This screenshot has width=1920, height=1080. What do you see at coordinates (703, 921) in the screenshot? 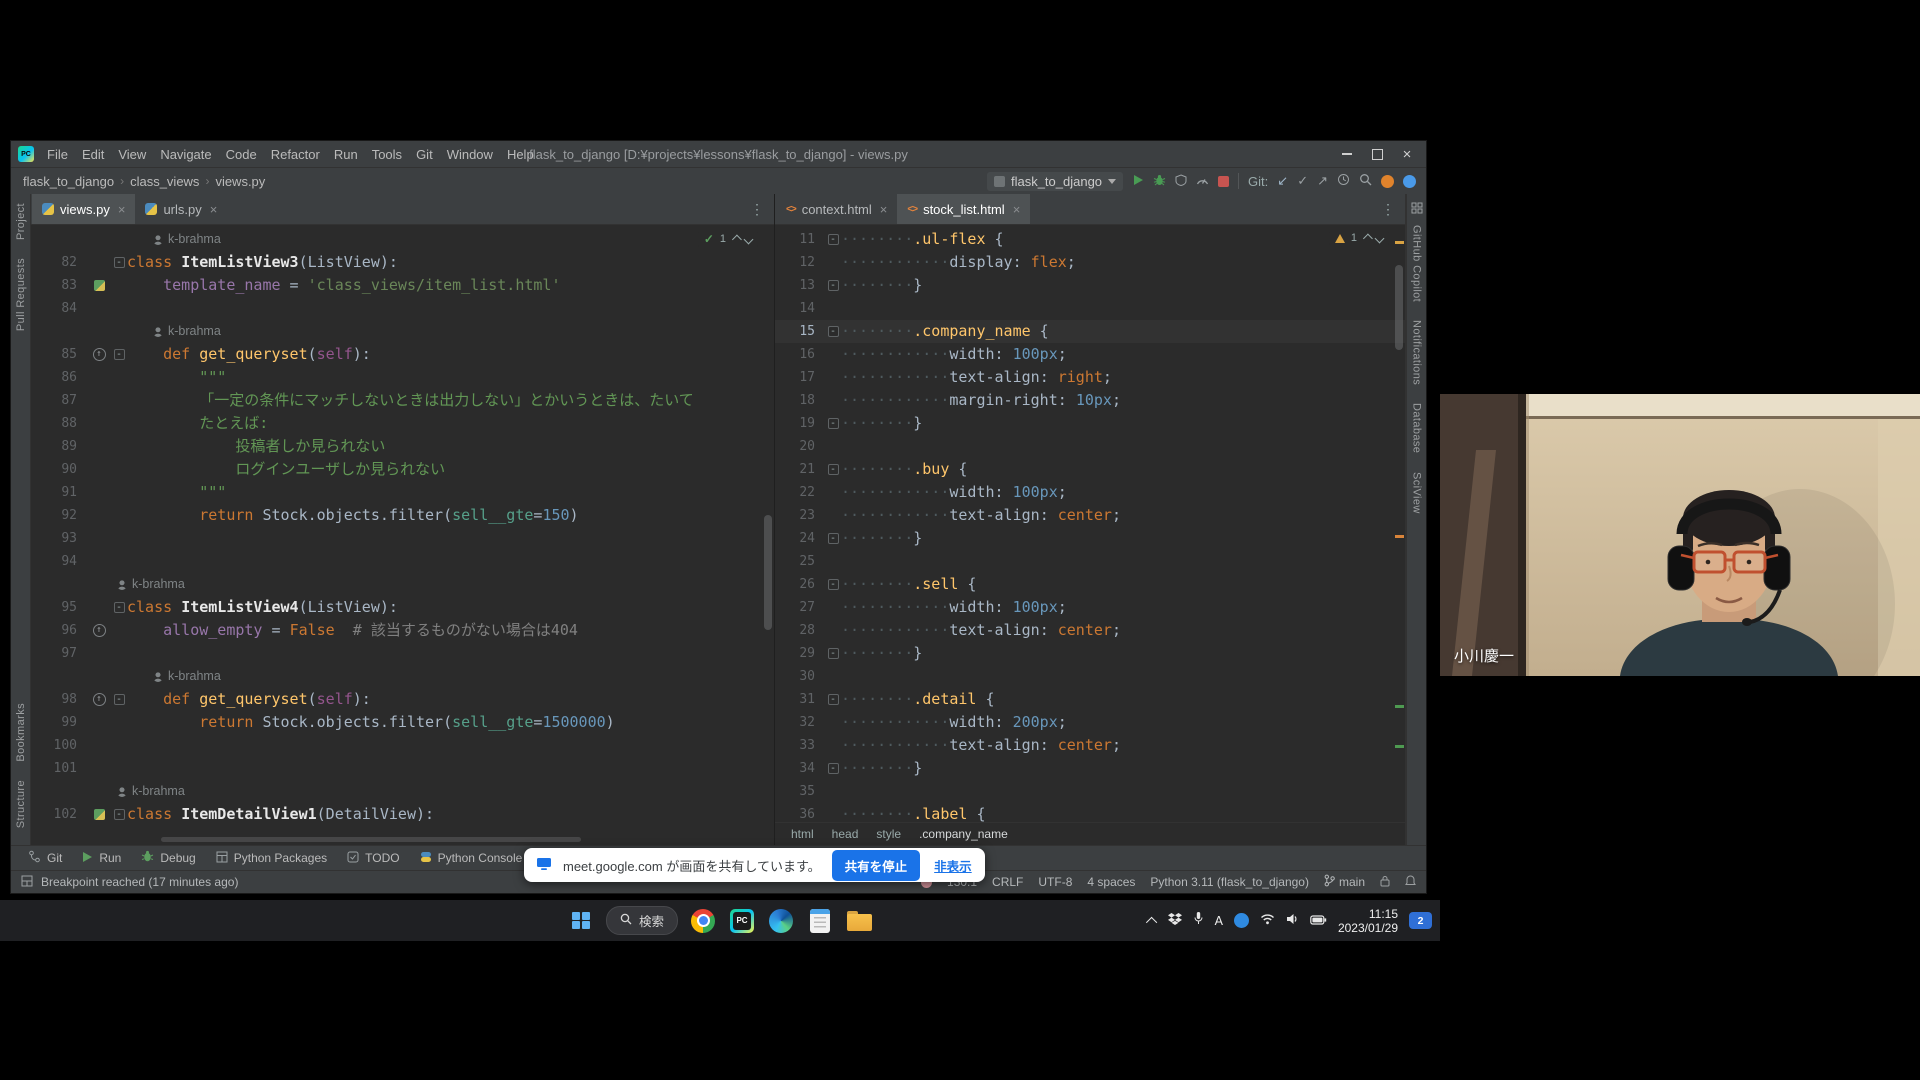
I see `chrome-icon` at bounding box center [703, 921].